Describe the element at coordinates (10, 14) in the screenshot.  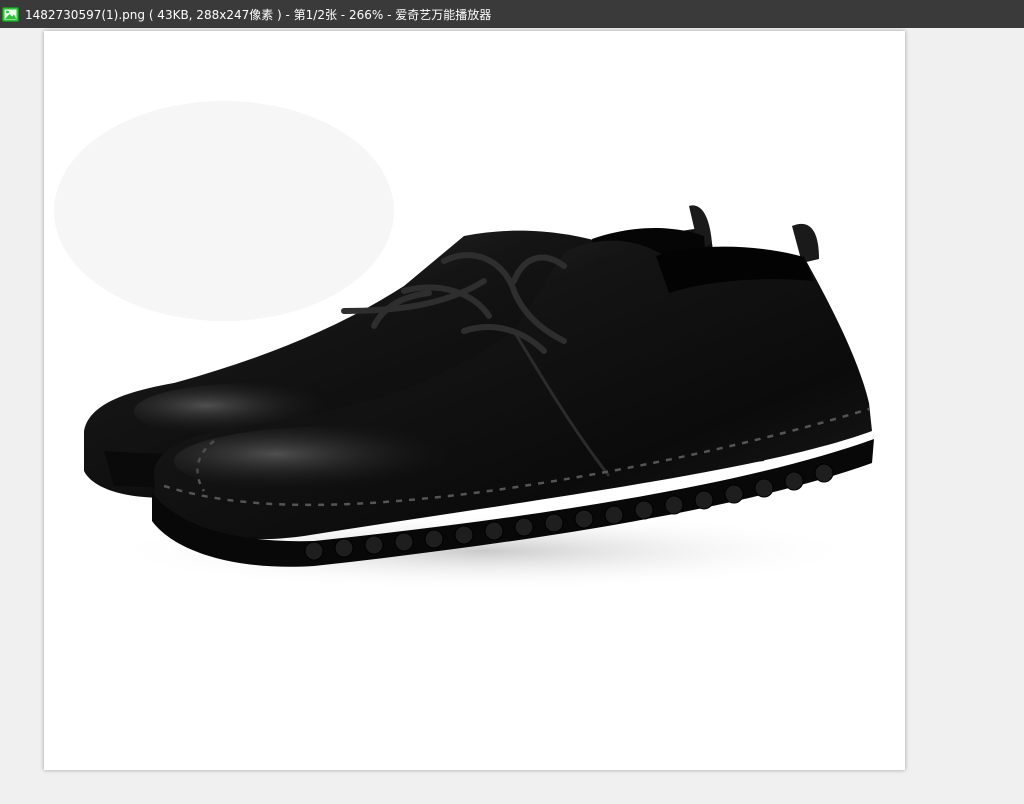
I see `image-file-icon` at that location.